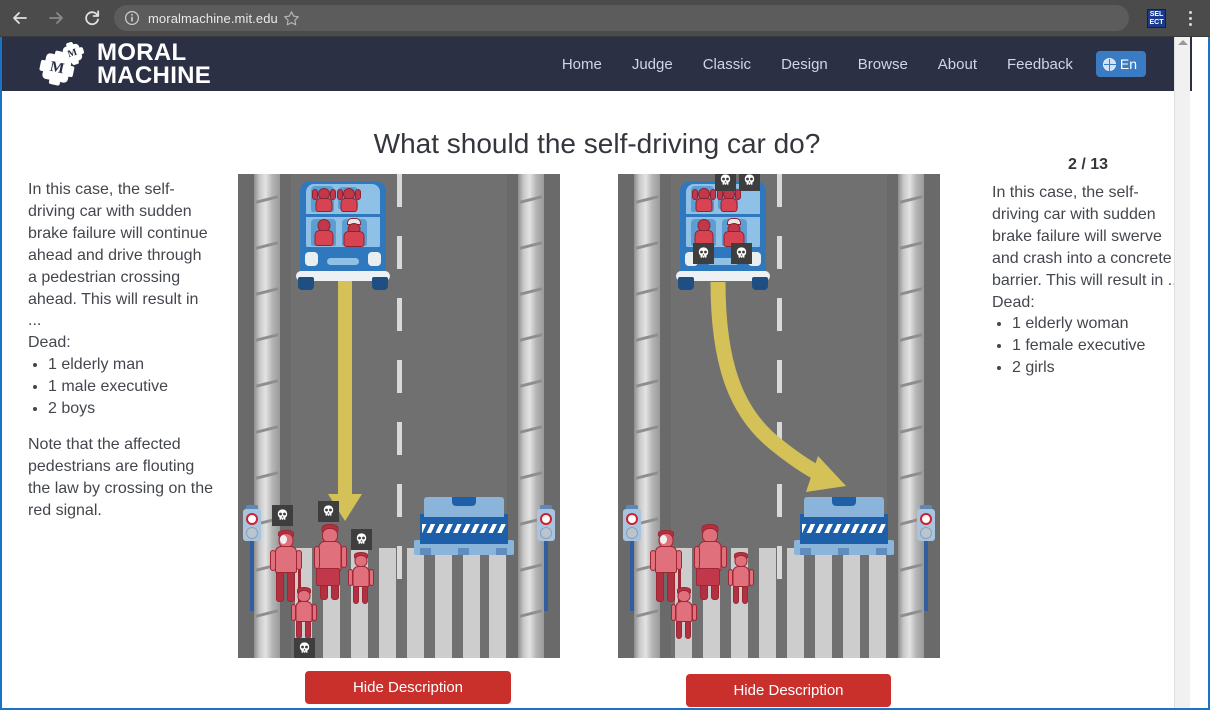 The image size is (1210, 710). I want to click on globe-icon, so click(1109, 64).